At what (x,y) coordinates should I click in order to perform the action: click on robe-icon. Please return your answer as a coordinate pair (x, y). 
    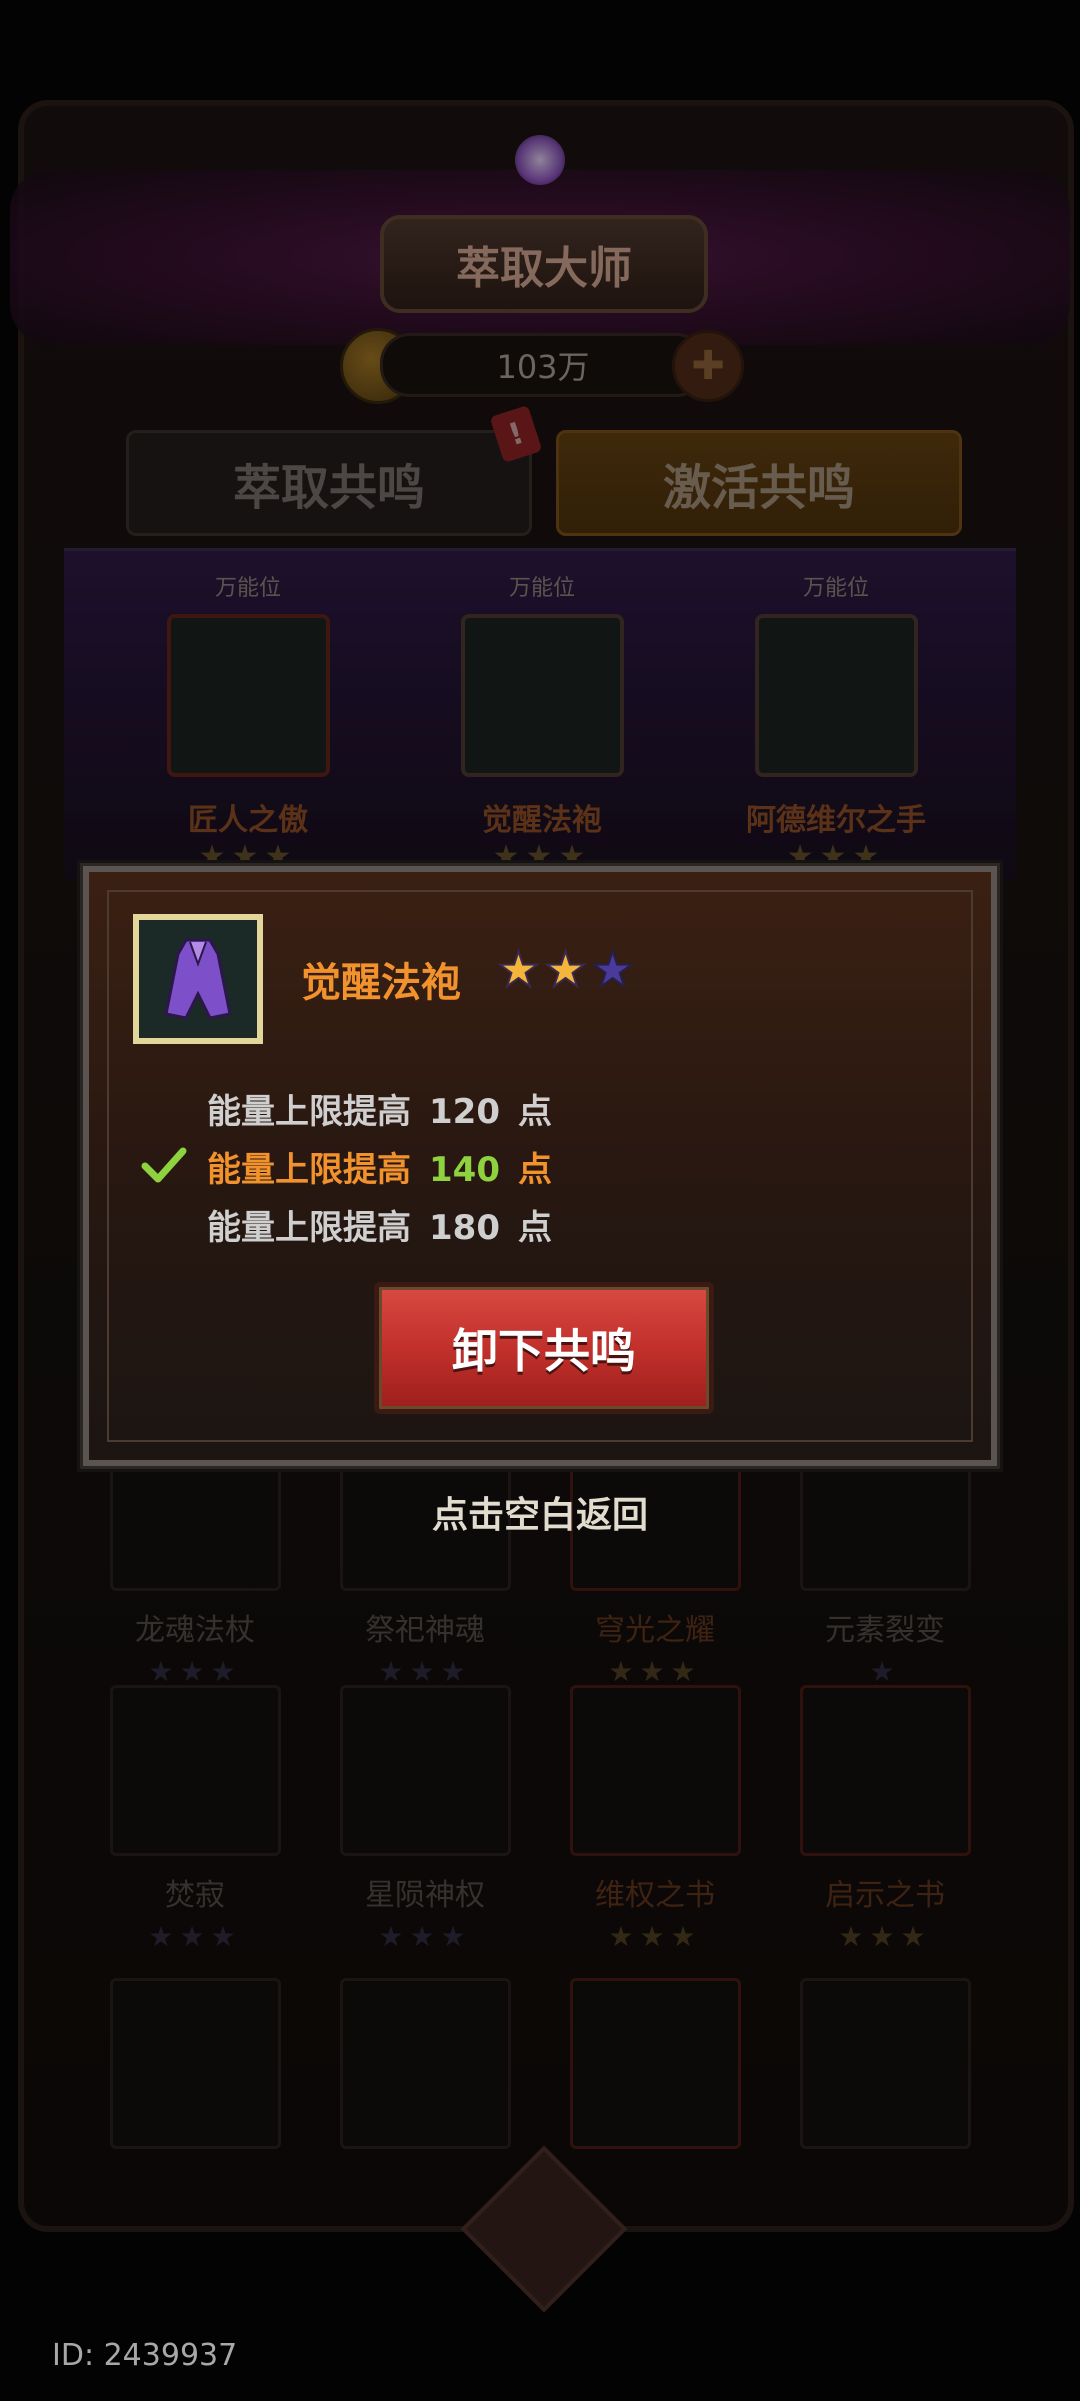
    Looking at the image, I should click on (198, 979).